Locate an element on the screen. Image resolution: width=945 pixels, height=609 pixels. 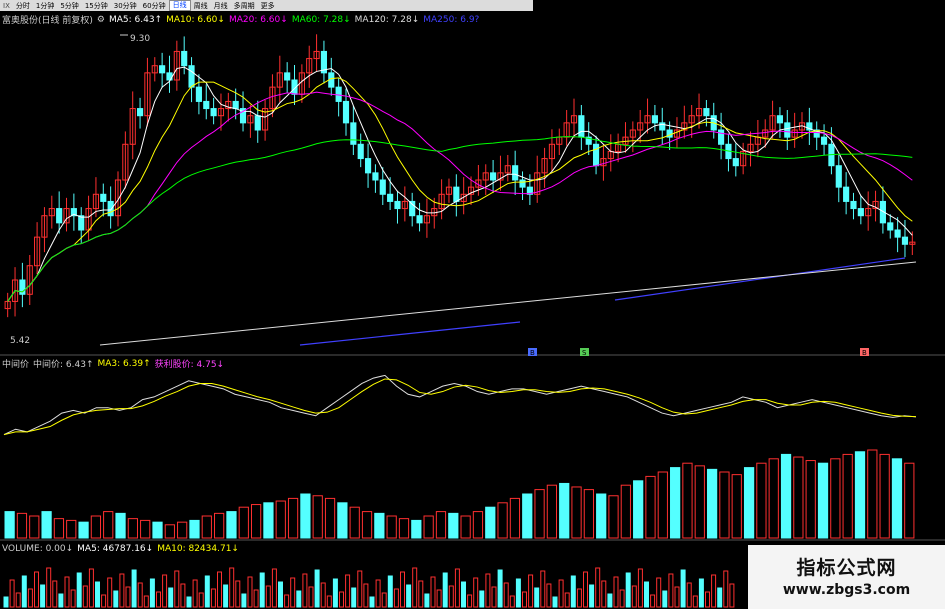
watermark-title: 指标公式网 is located at coordinates (846, 568).